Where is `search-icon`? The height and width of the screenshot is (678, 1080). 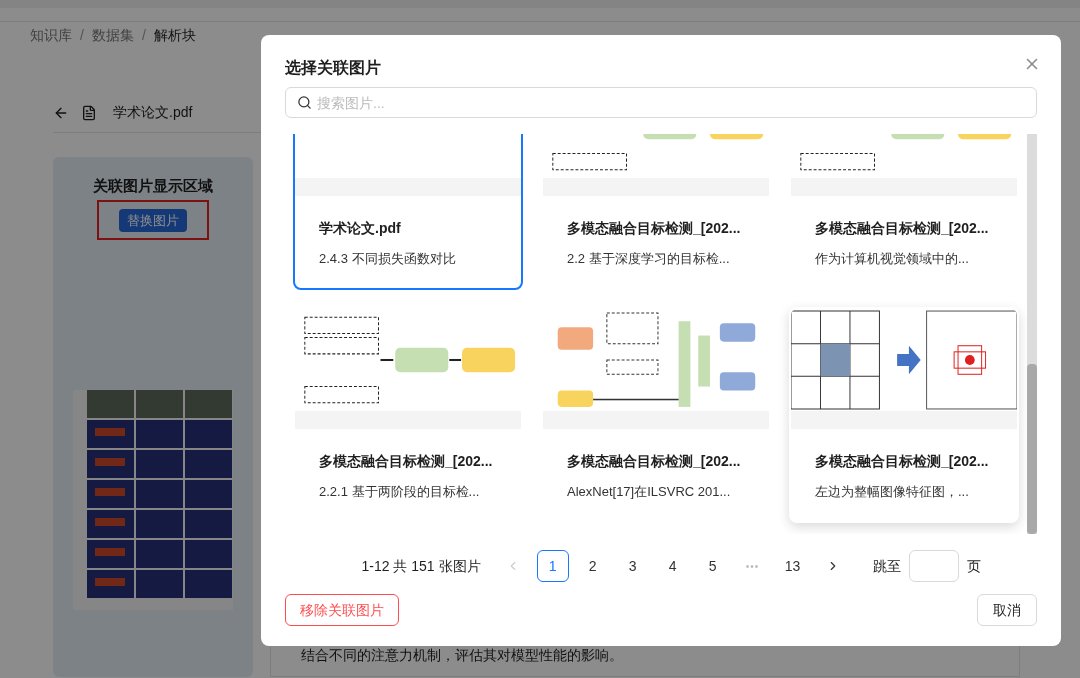 search-icon is located at coordinates (304, 102).